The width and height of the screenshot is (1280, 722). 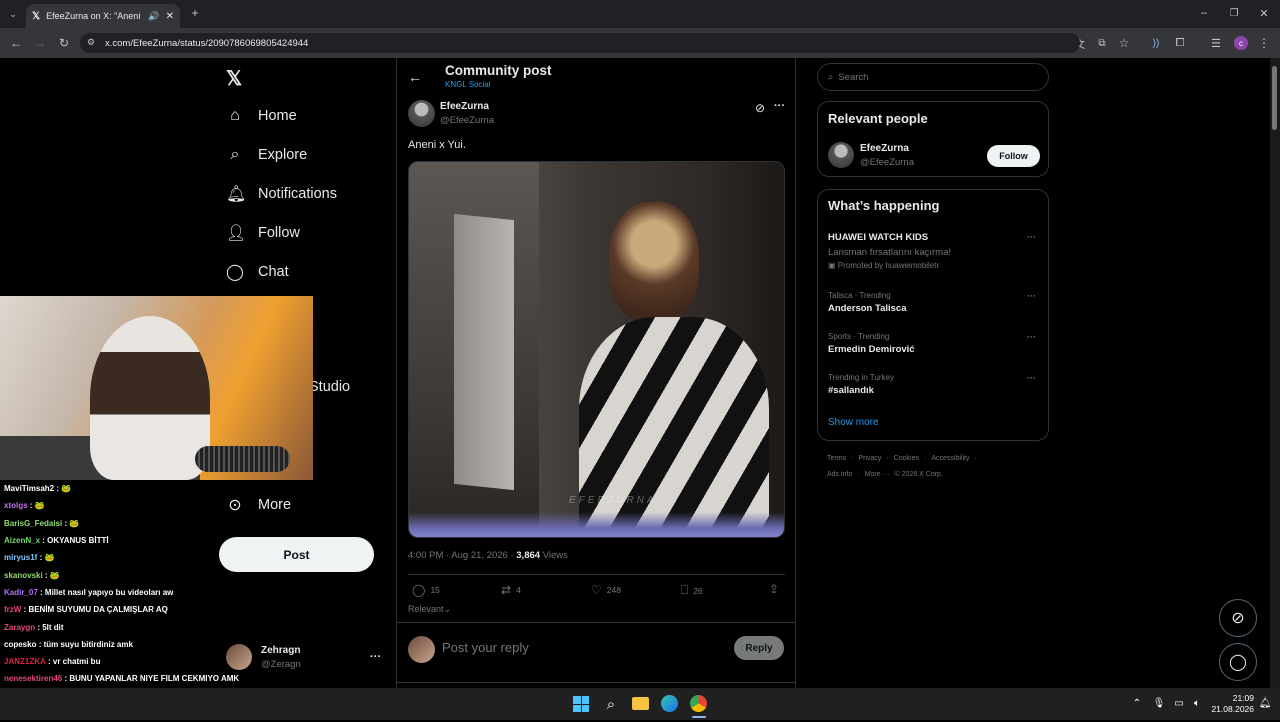 What do you see at coordinates (884, 148) in the screenshot?
I see `person-name: EfeeZurna` at bounding box center [884, 148].